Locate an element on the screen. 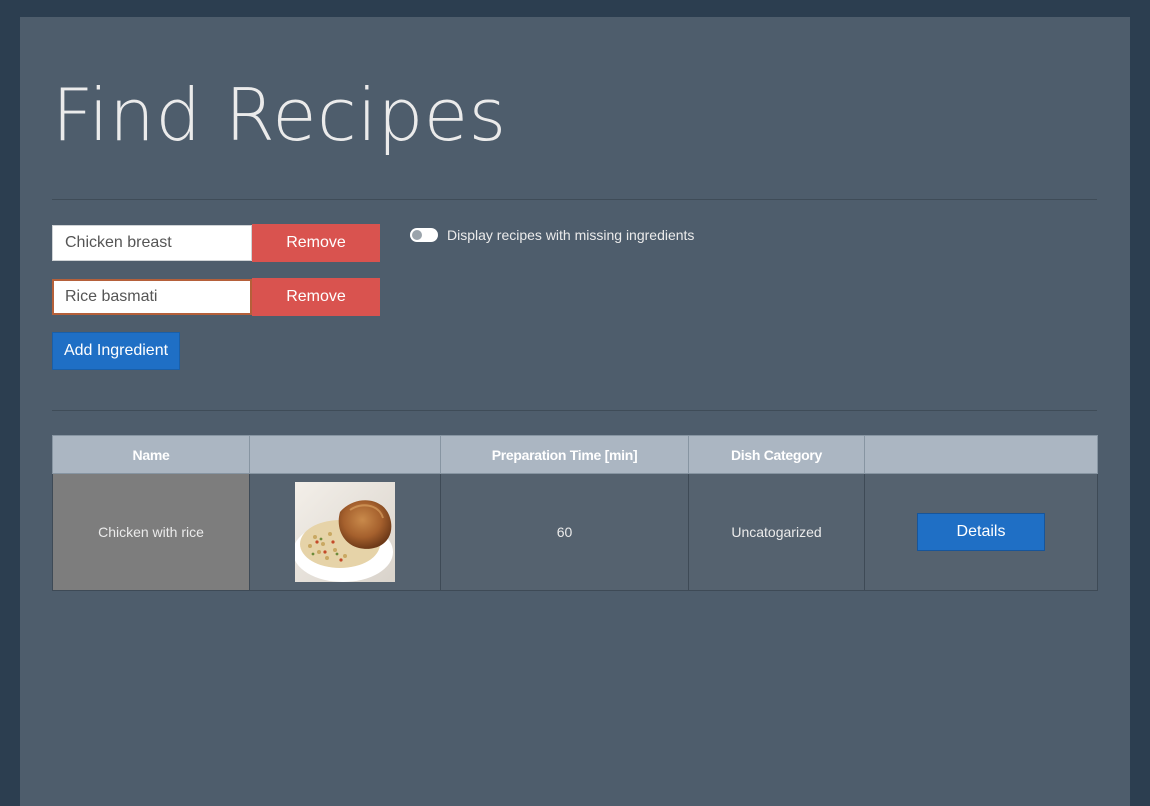 The width and height of the screenshot is (1150, 806). recipe-name-cell: Chicken with rice is located at coordinates (151, 532).